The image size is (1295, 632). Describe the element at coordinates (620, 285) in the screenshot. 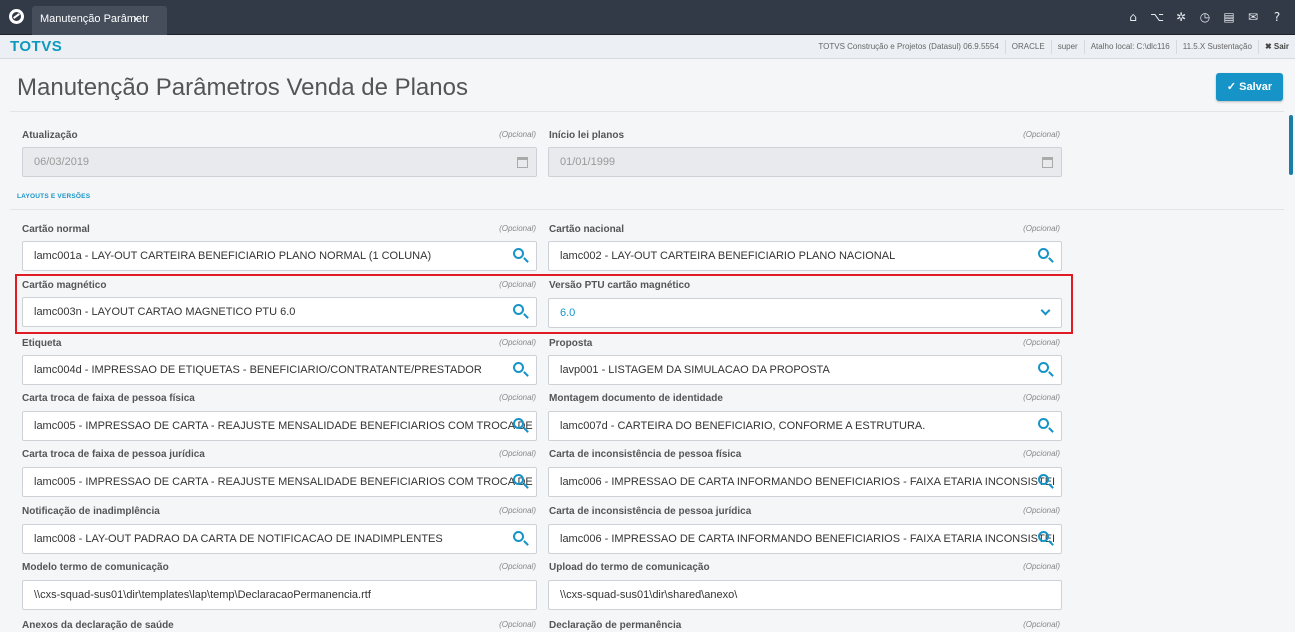

I see `versao-ptu-label: Versão PTU cartão magnético` at that location.